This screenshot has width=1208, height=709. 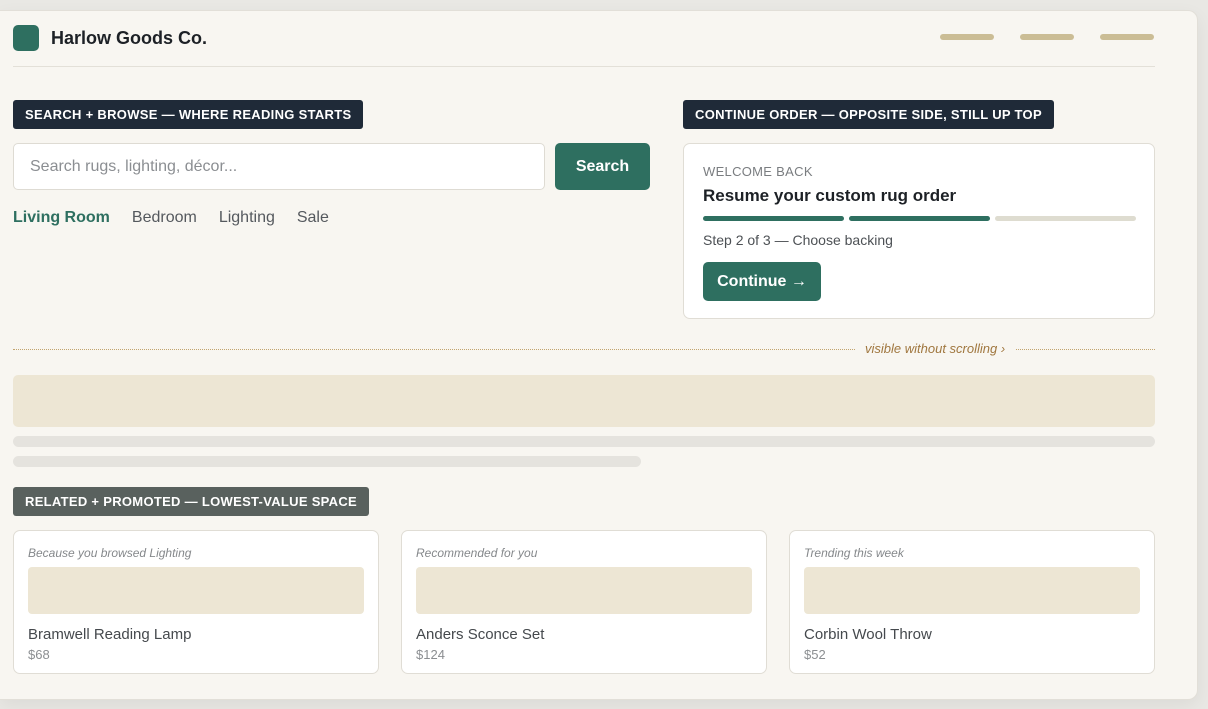 I want to click on product-name: Anders Sconce Set, so click(x=480, y=634).